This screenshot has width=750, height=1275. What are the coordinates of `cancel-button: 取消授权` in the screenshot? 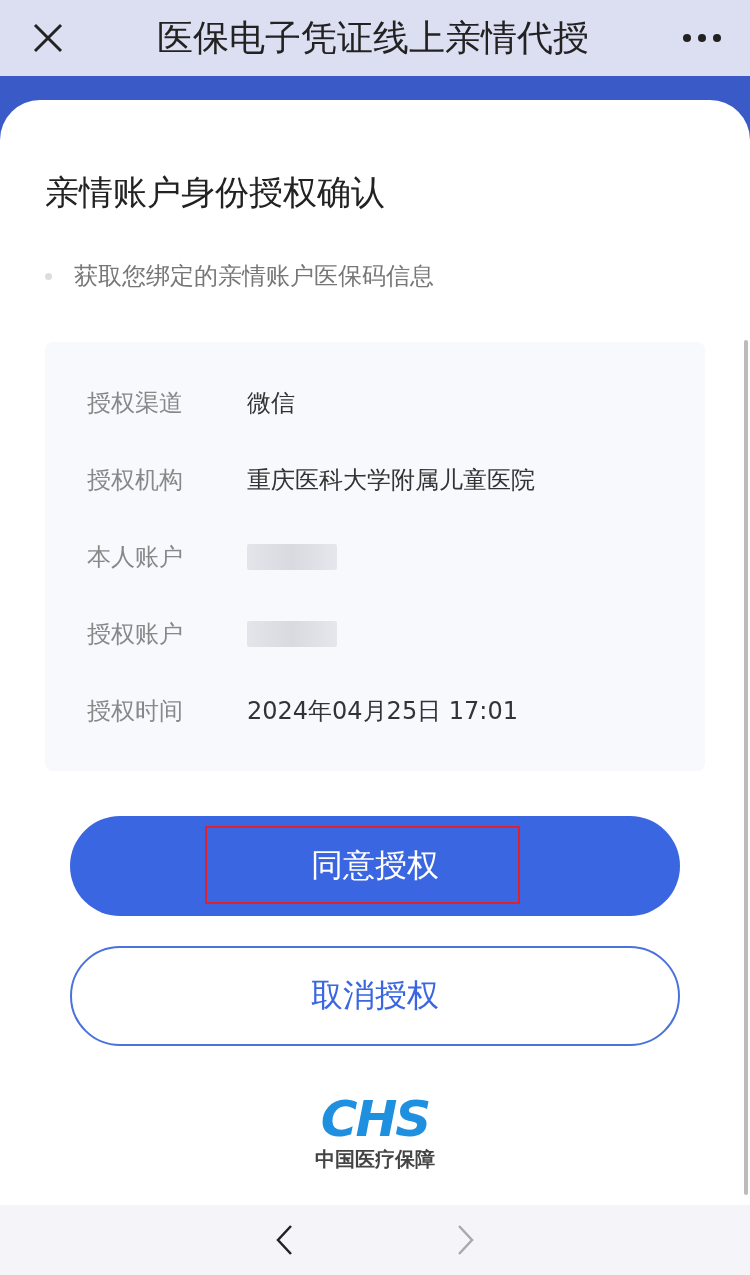 It's located at (375, 996).